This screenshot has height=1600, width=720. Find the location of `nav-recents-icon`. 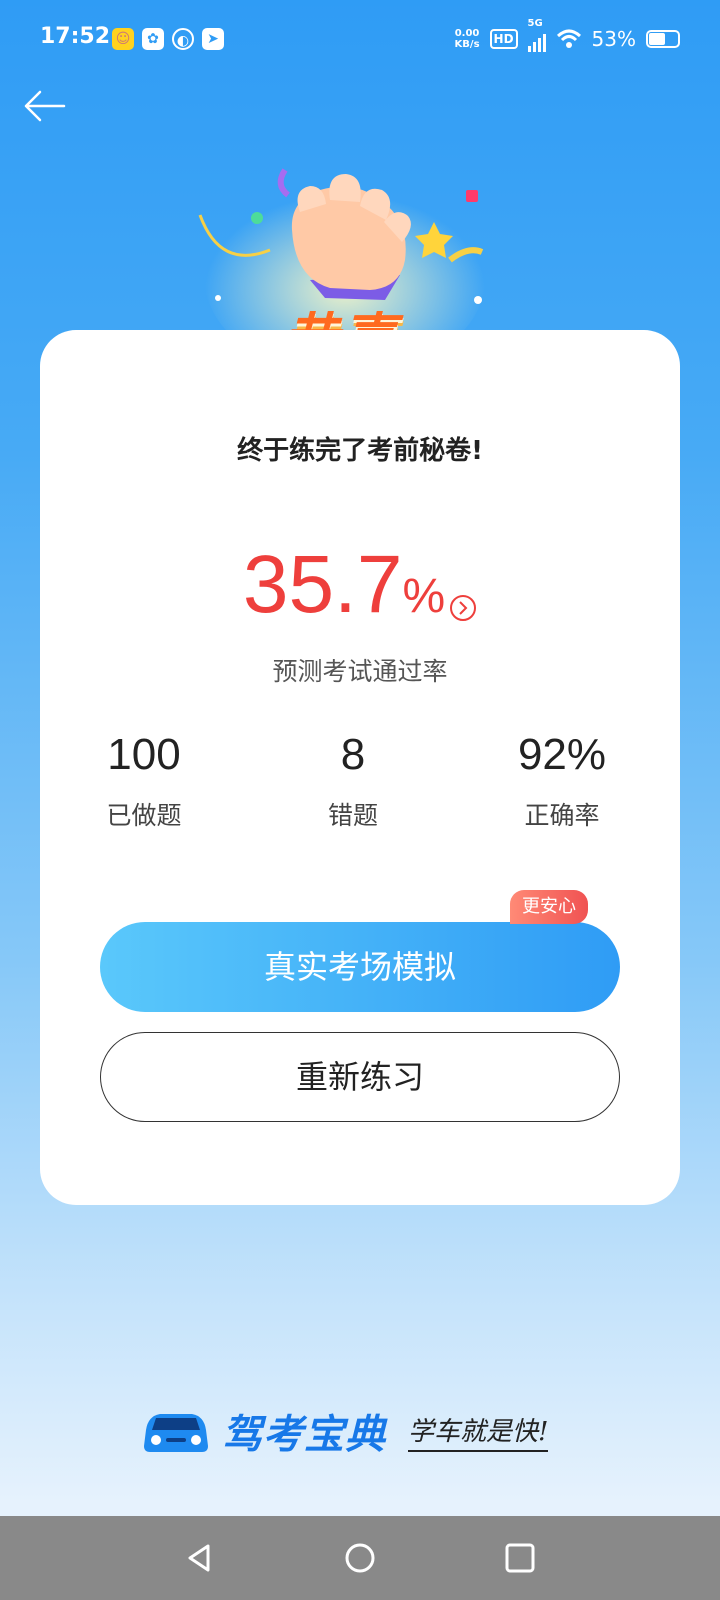

nav-recents-icon is located at coordinates (520, 1558).